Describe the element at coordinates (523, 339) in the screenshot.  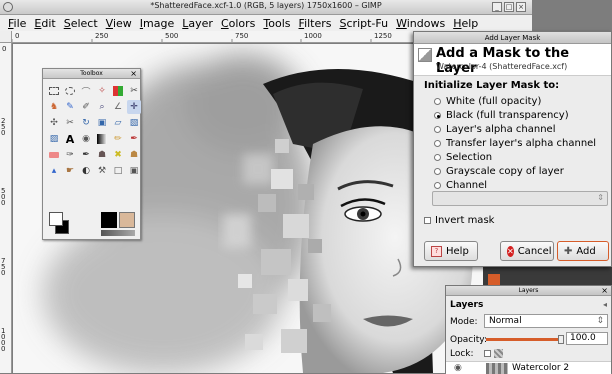
I see `opacity-slider` at that location.